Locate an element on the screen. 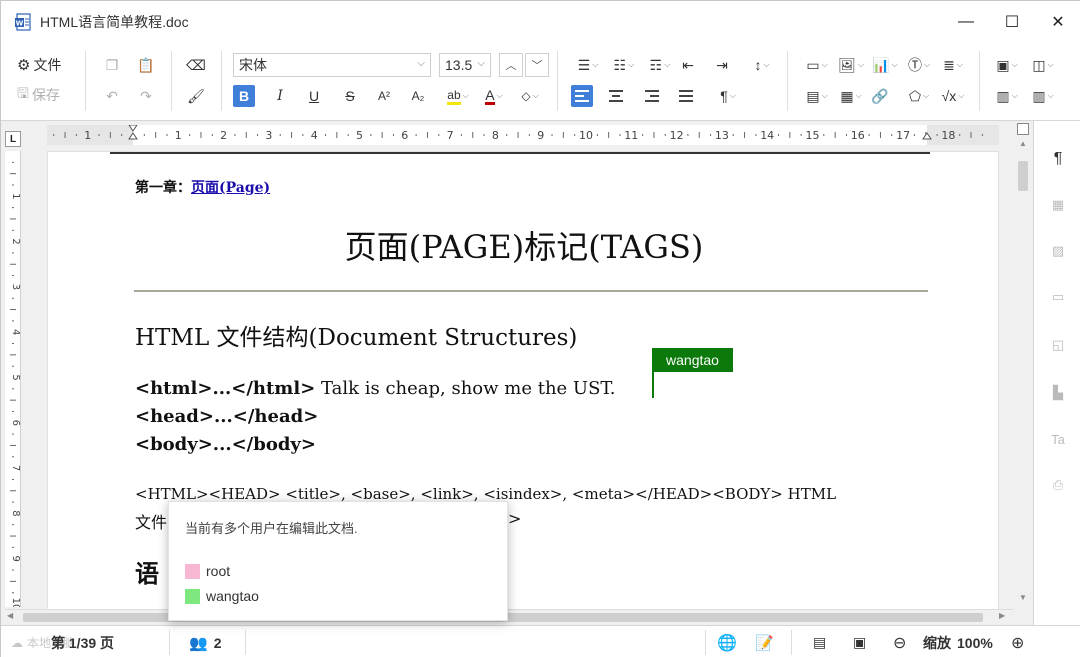 The image size is (1080, 657). ruler-toggle-icon is located at coordinates (1023, 129).